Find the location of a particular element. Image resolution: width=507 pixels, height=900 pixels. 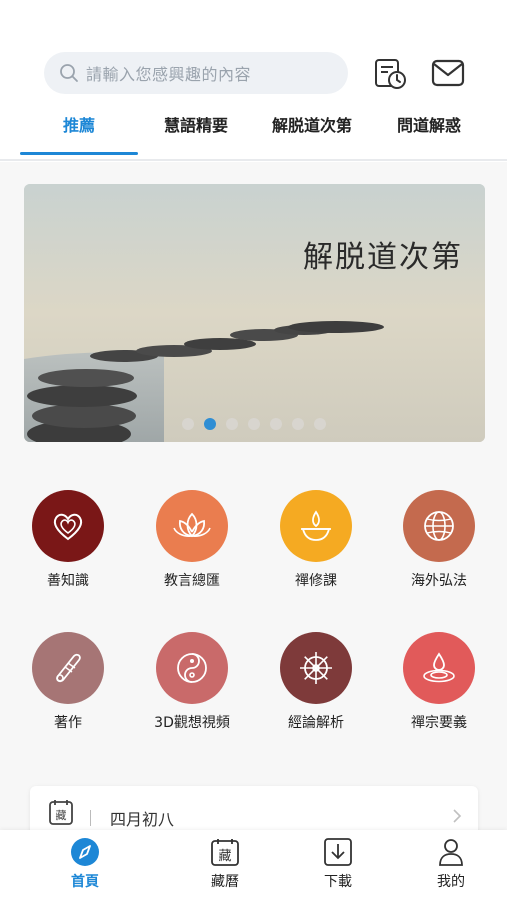

carousel-dot-active is located at coordinates (210, 424).